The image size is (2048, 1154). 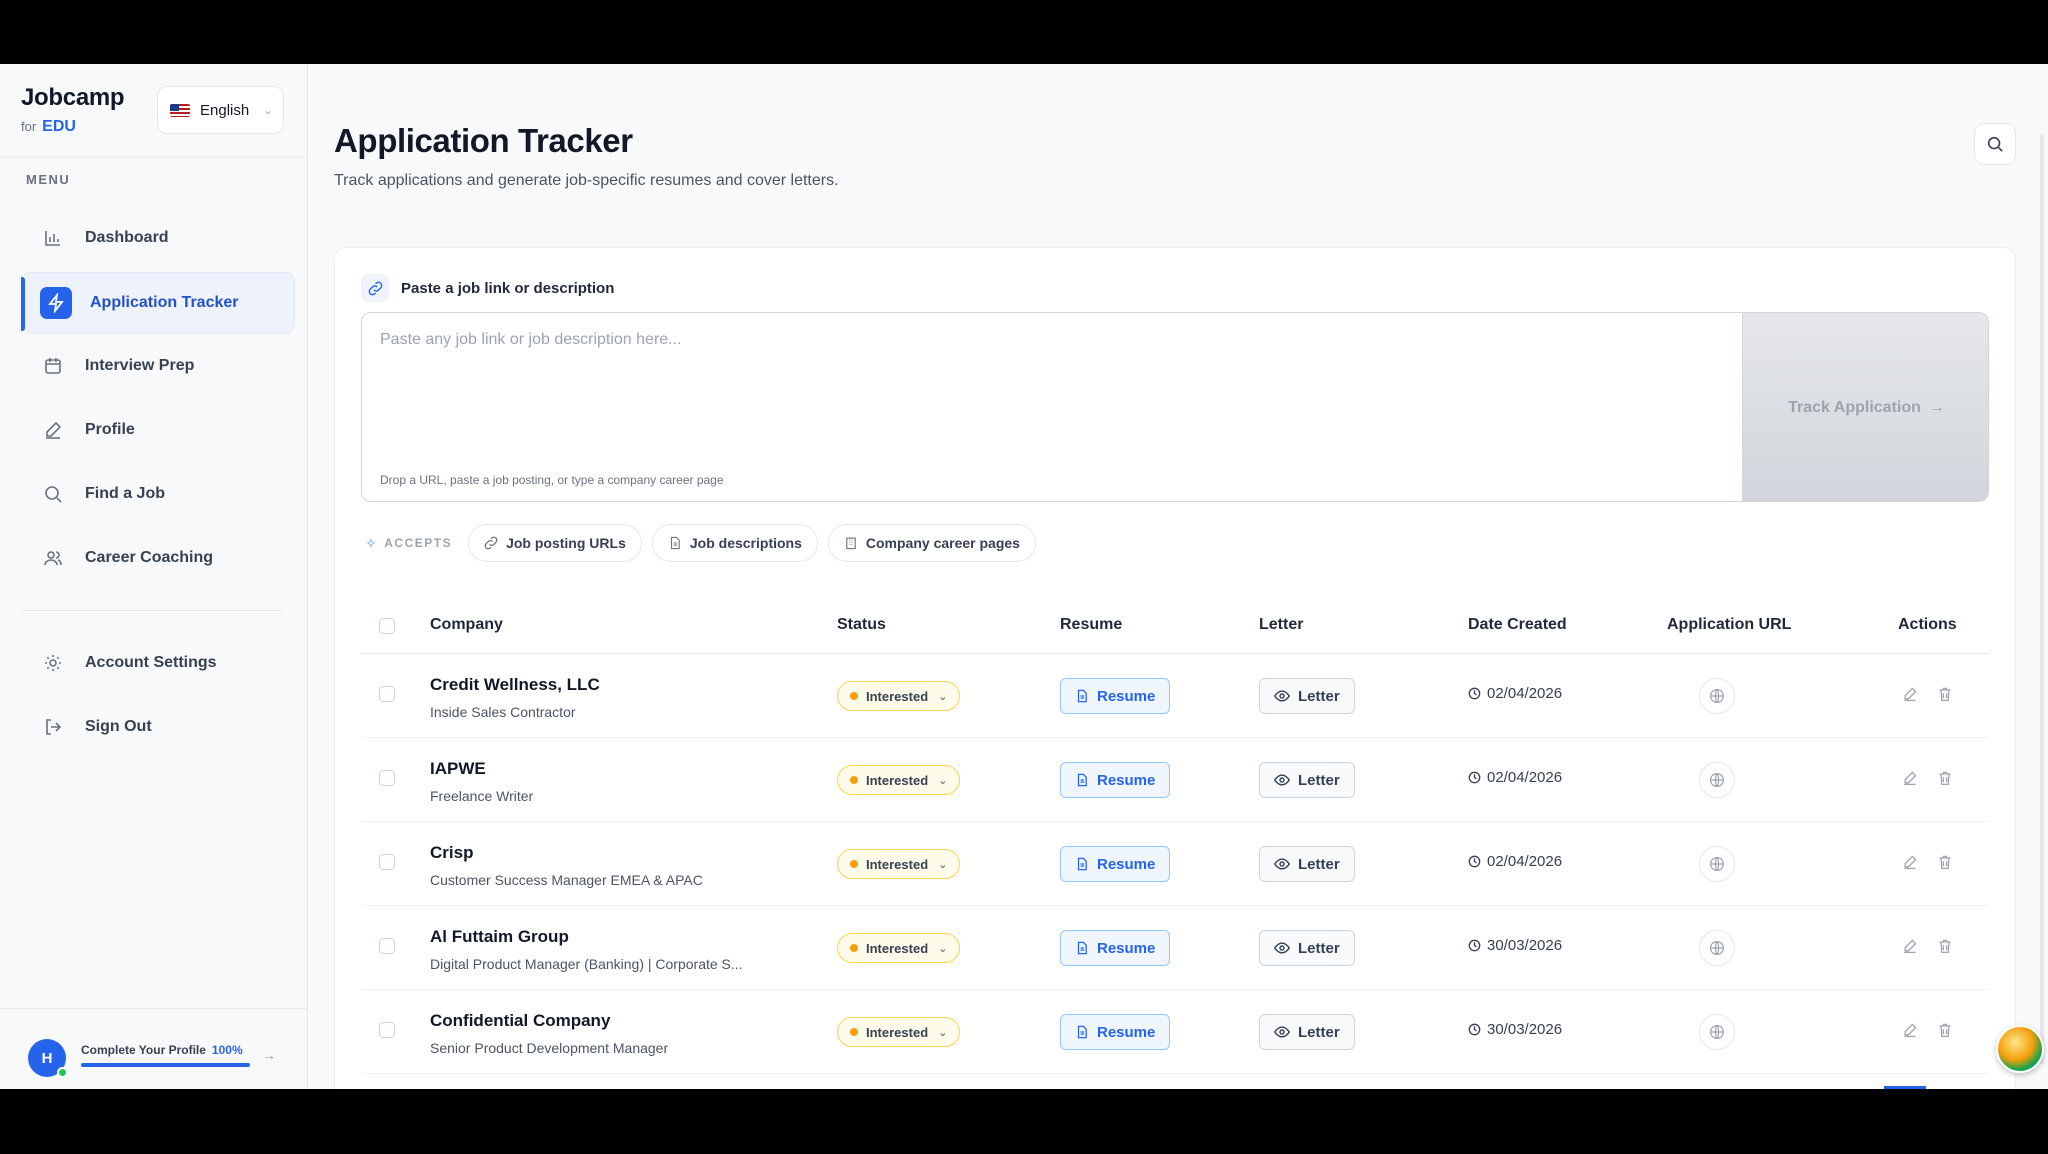 I want to click on header-status: Status, so click(x=861, y=625).